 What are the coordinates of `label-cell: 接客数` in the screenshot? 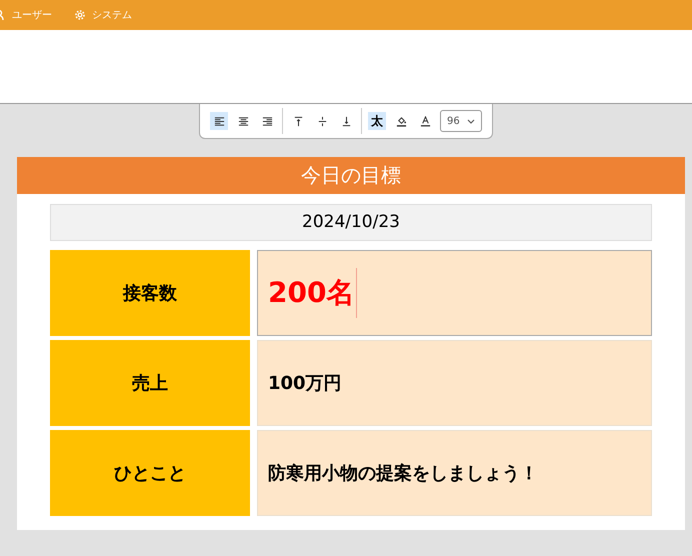 It's located at (150, 293).